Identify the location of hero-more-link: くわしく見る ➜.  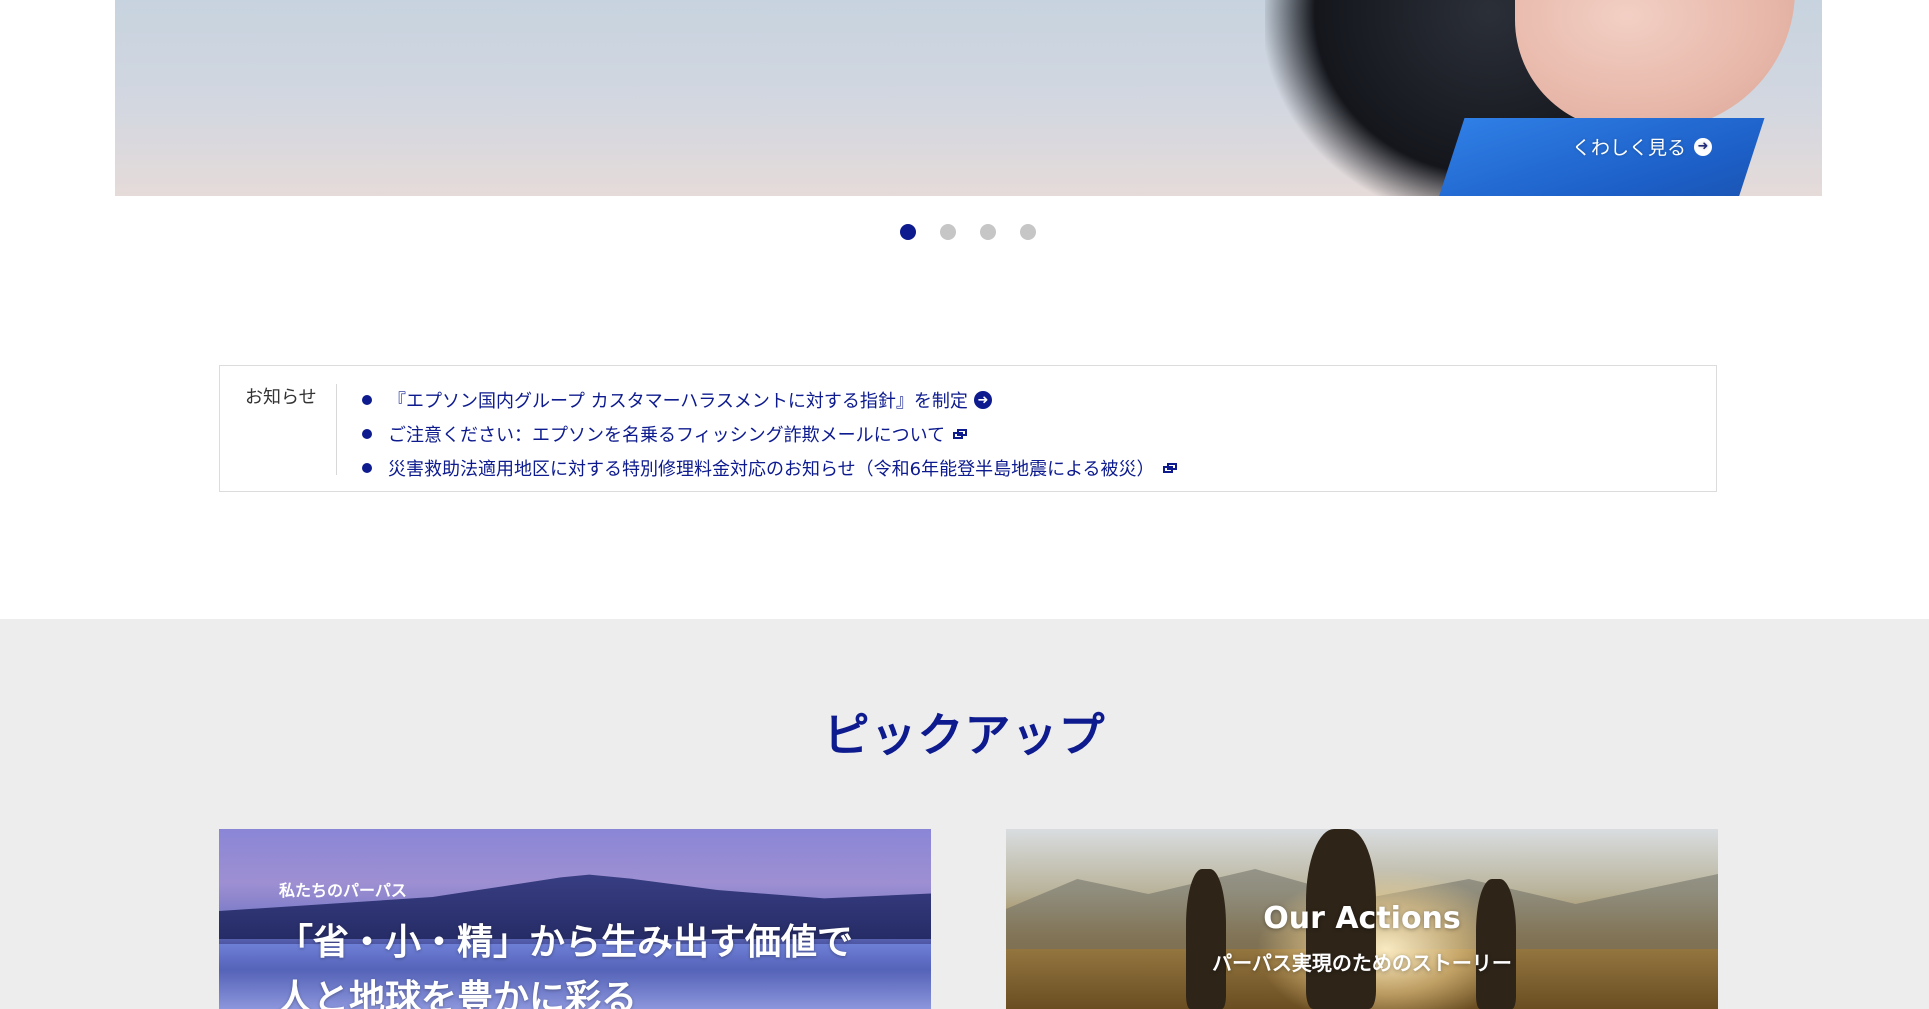
(1642, 146).